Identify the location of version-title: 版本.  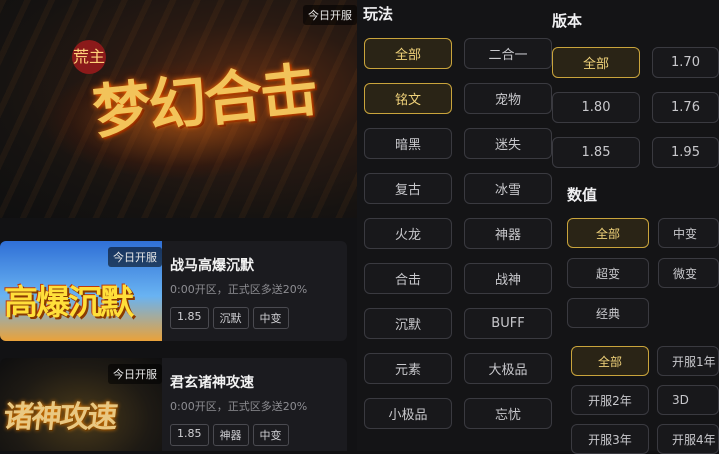
(567, 21).